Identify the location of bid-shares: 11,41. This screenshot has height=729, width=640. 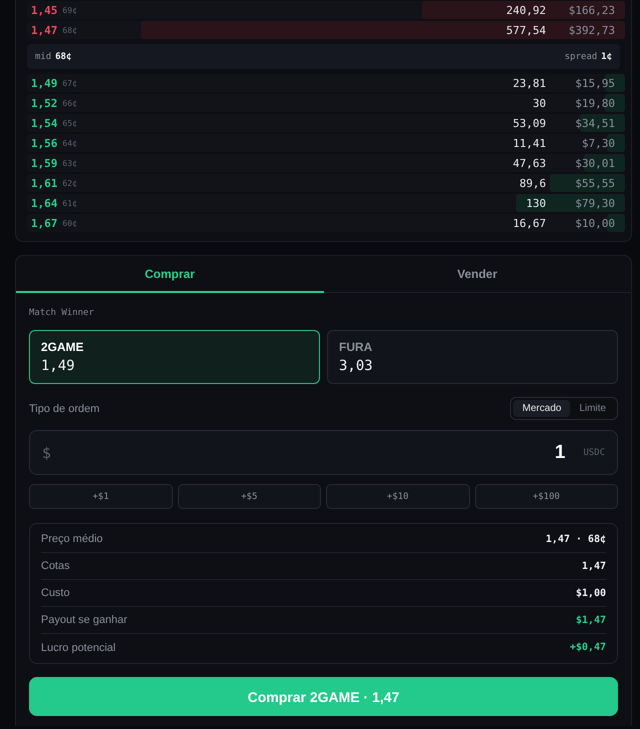
(529, 143).